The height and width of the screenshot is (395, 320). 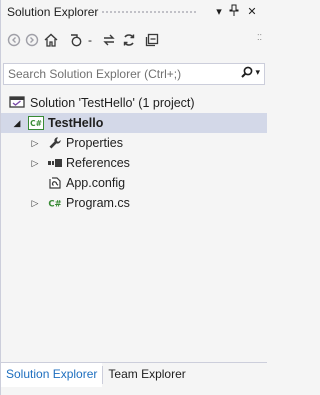 I want to click on references-icon, so click(x=55, y=163).